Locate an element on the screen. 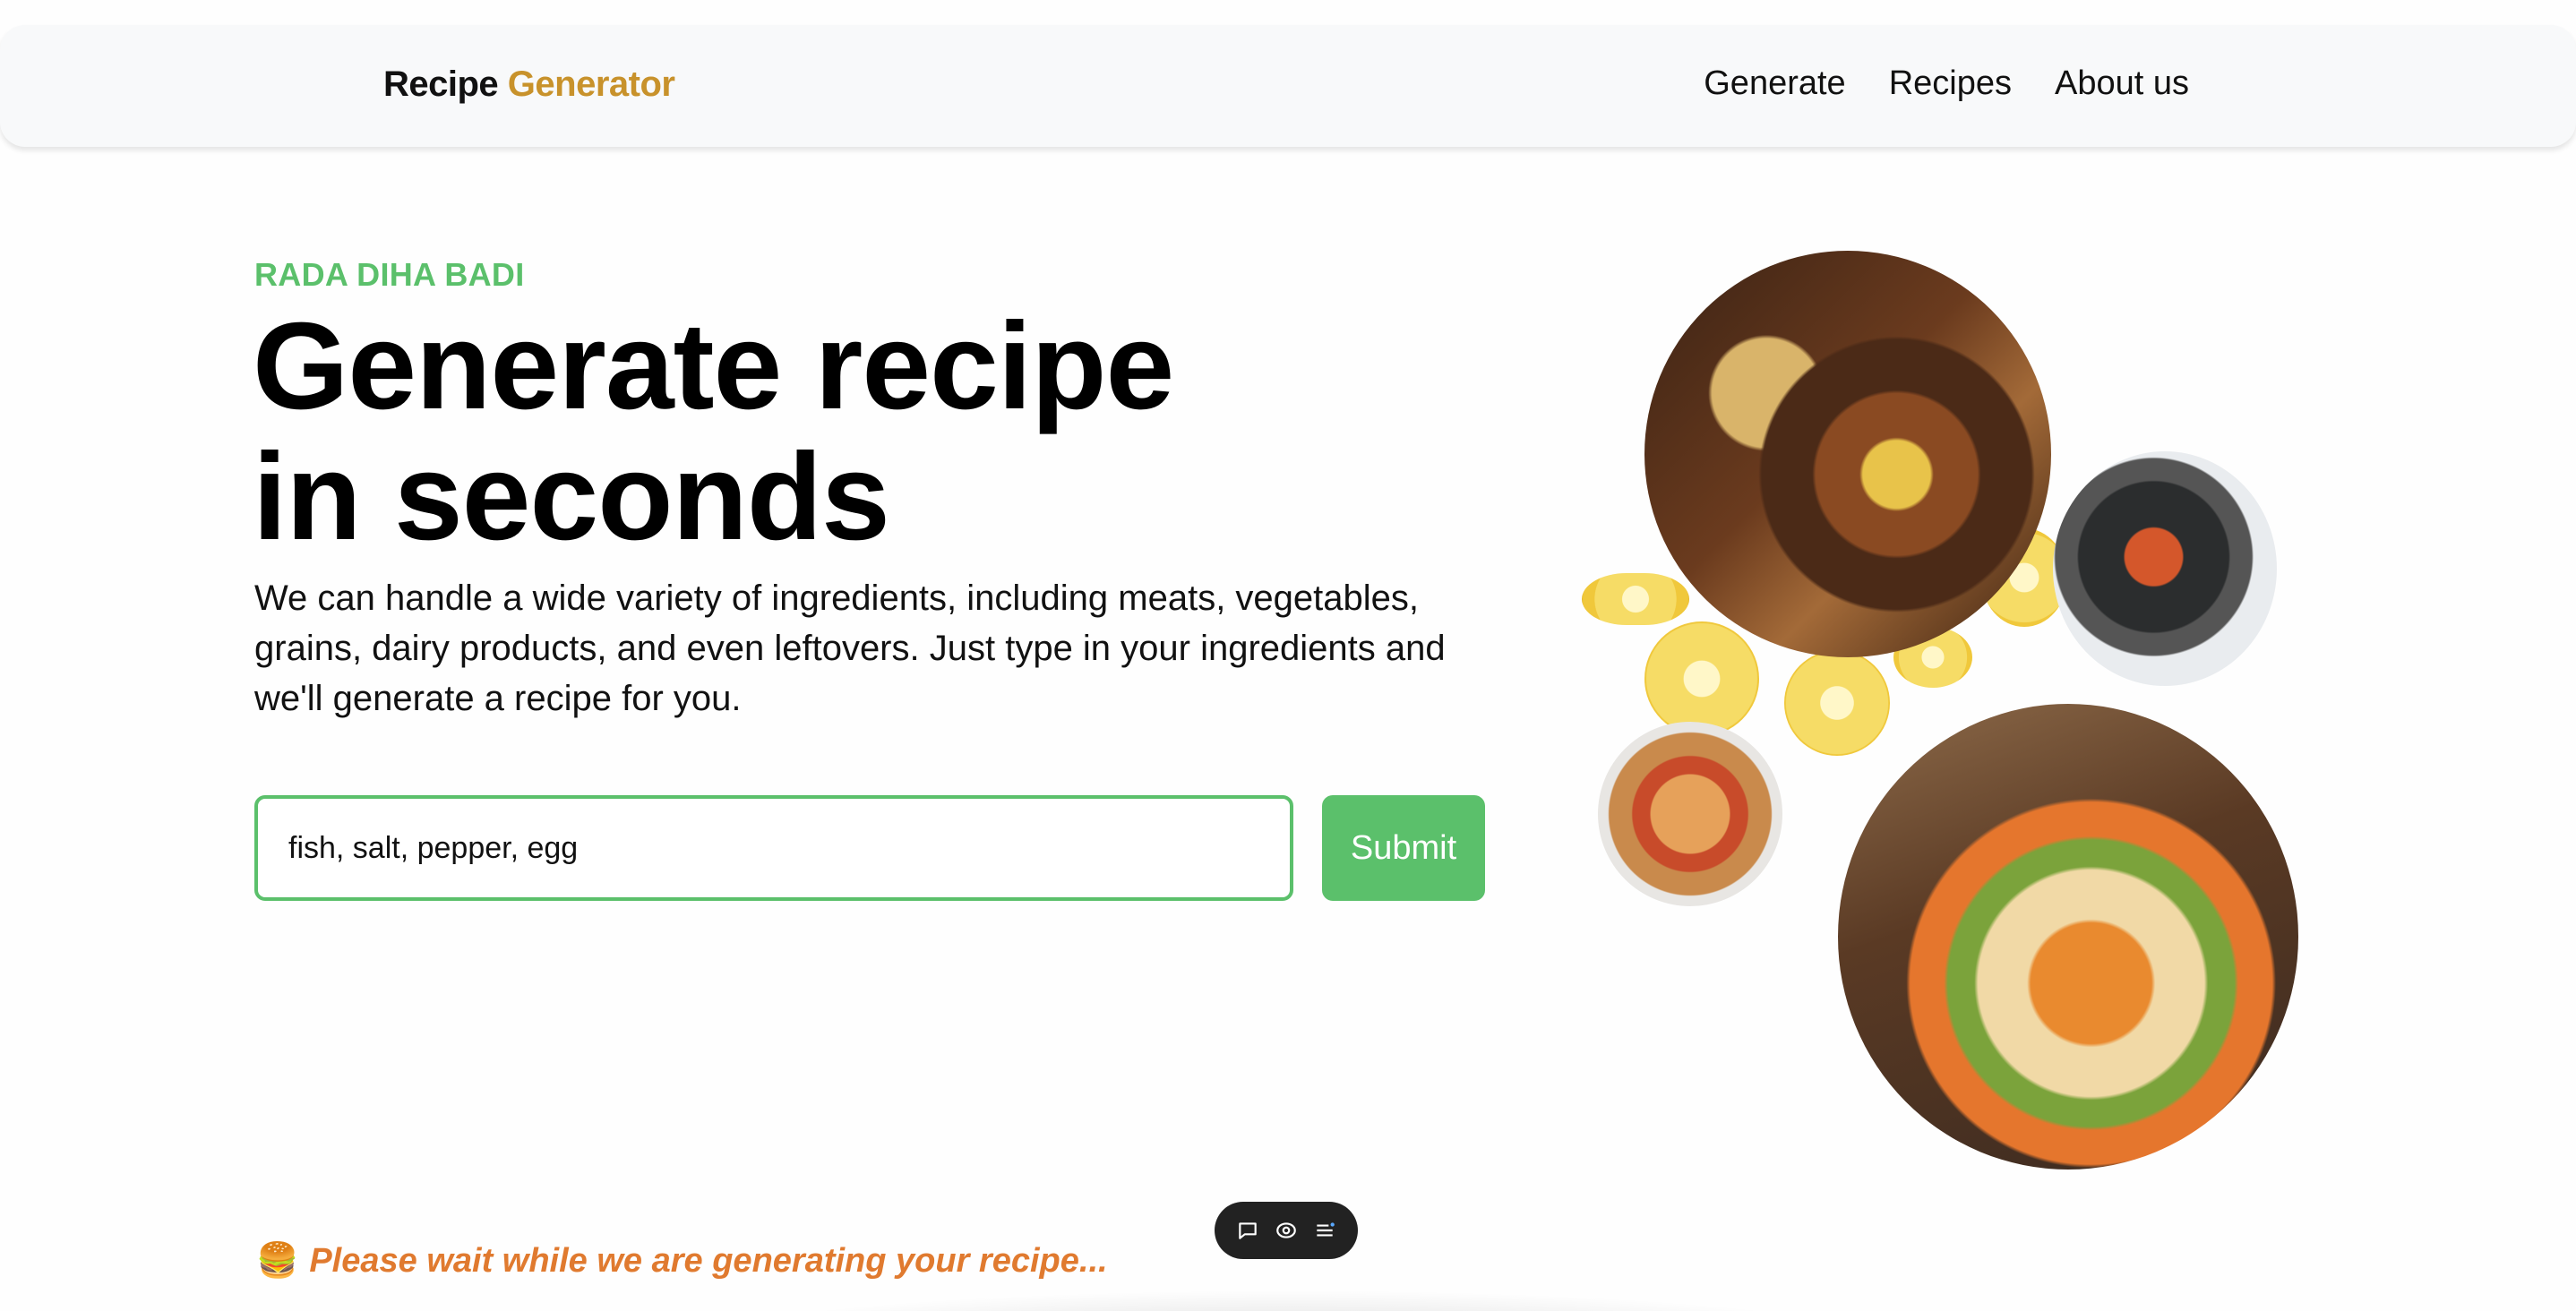 The width and height of the screenshot is (2576, 1311). result-card-shadow is located at coordinates (1290, 1300).